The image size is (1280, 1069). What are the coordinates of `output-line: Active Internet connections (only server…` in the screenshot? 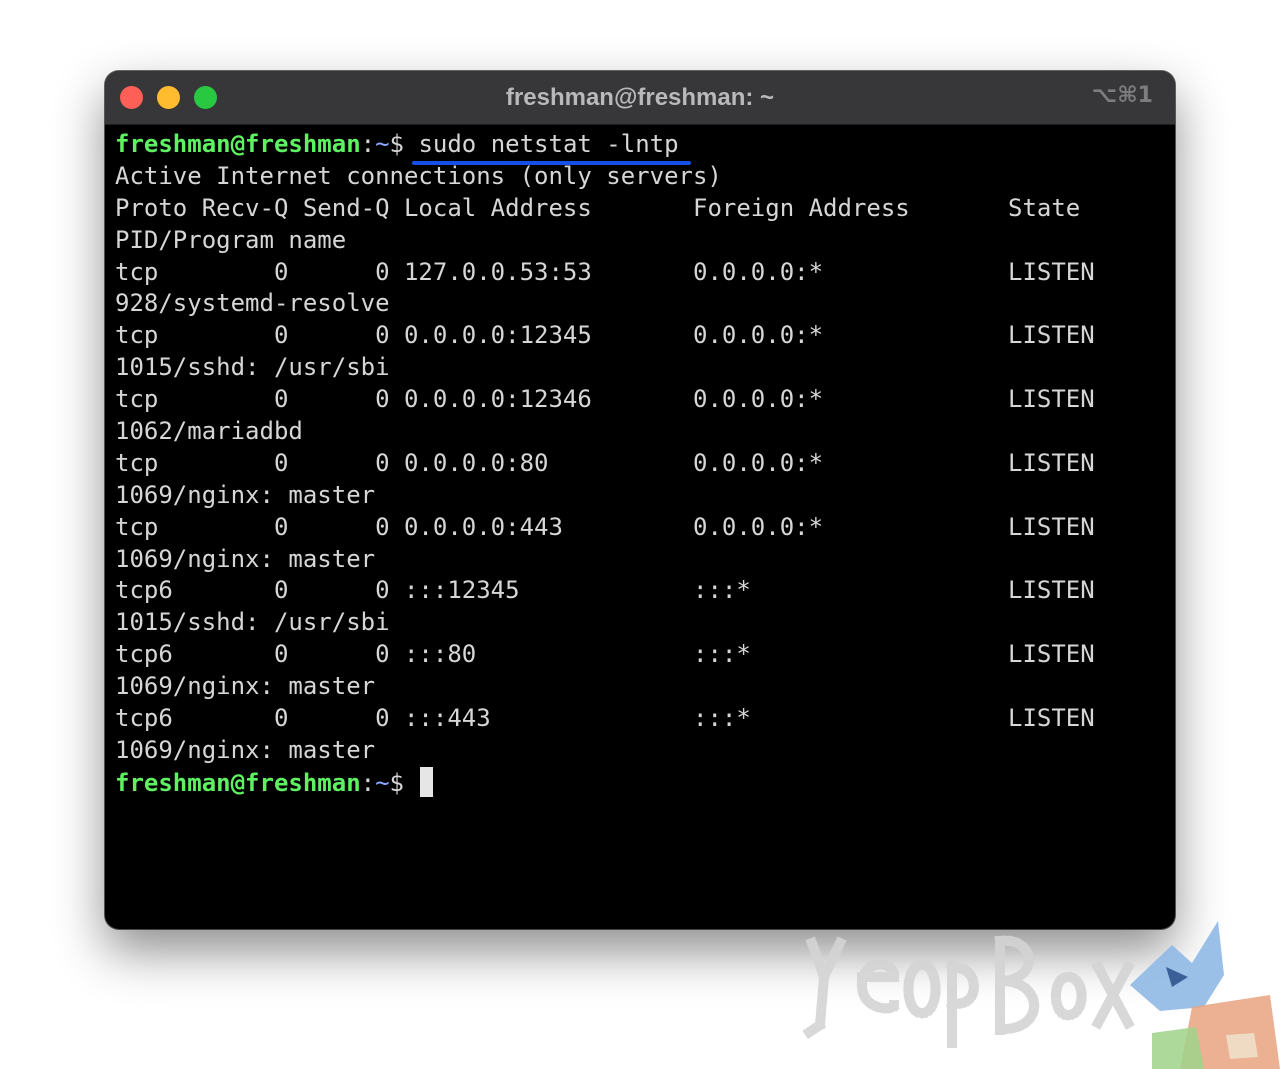 It's located at (640, 177).